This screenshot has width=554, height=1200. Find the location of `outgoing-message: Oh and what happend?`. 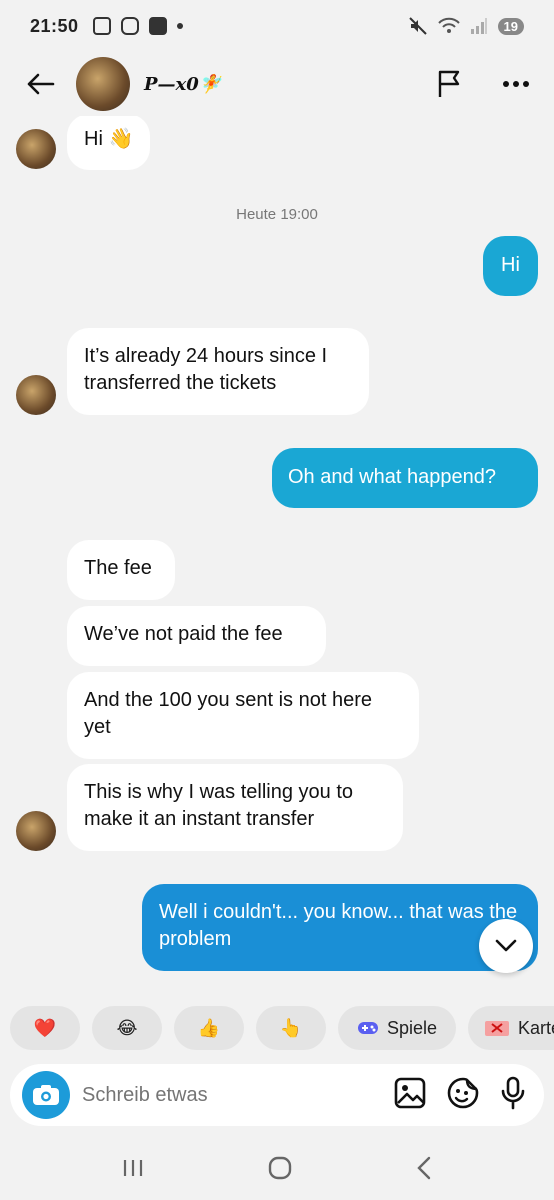

outgoing-message: Oh and what happend? is located at coordinates (405, 478).